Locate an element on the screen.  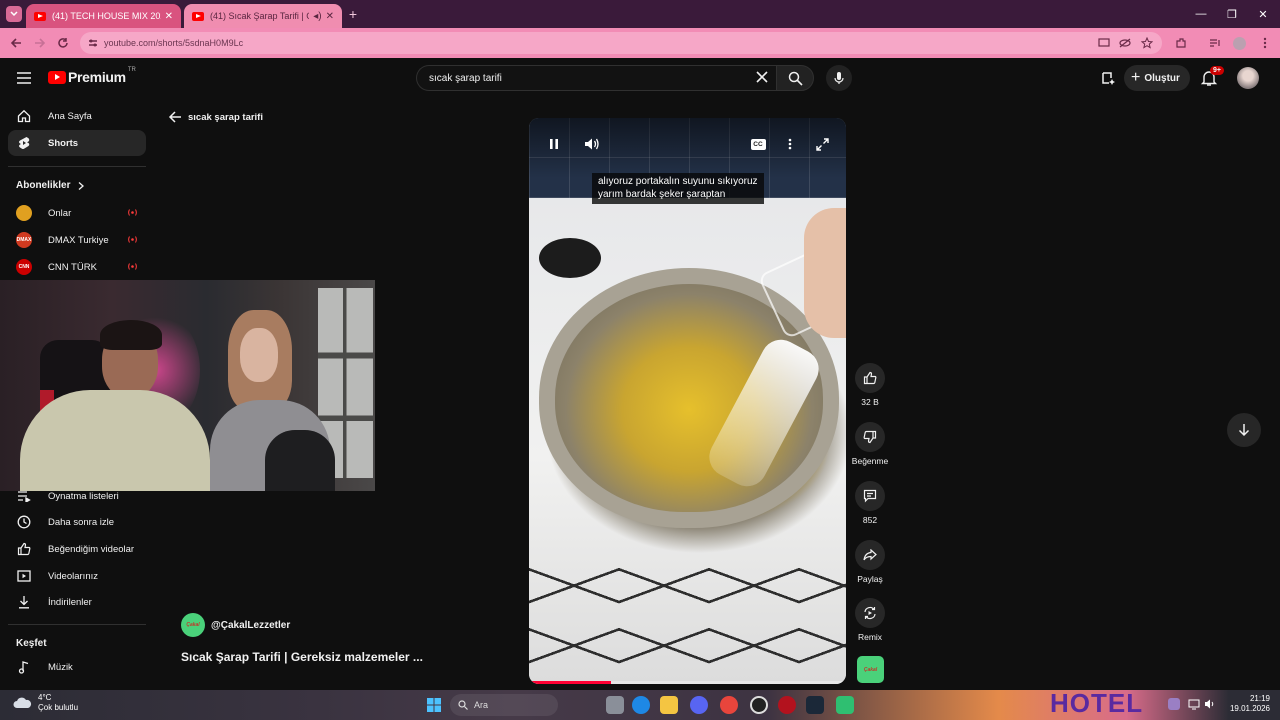
share-action: Paylaş is located at coordinates (870, 562).